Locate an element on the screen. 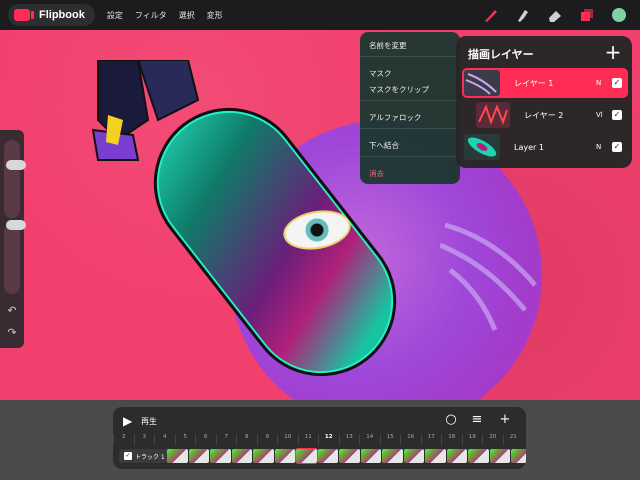  opacity-thumb is located at coordinates (16, 225).